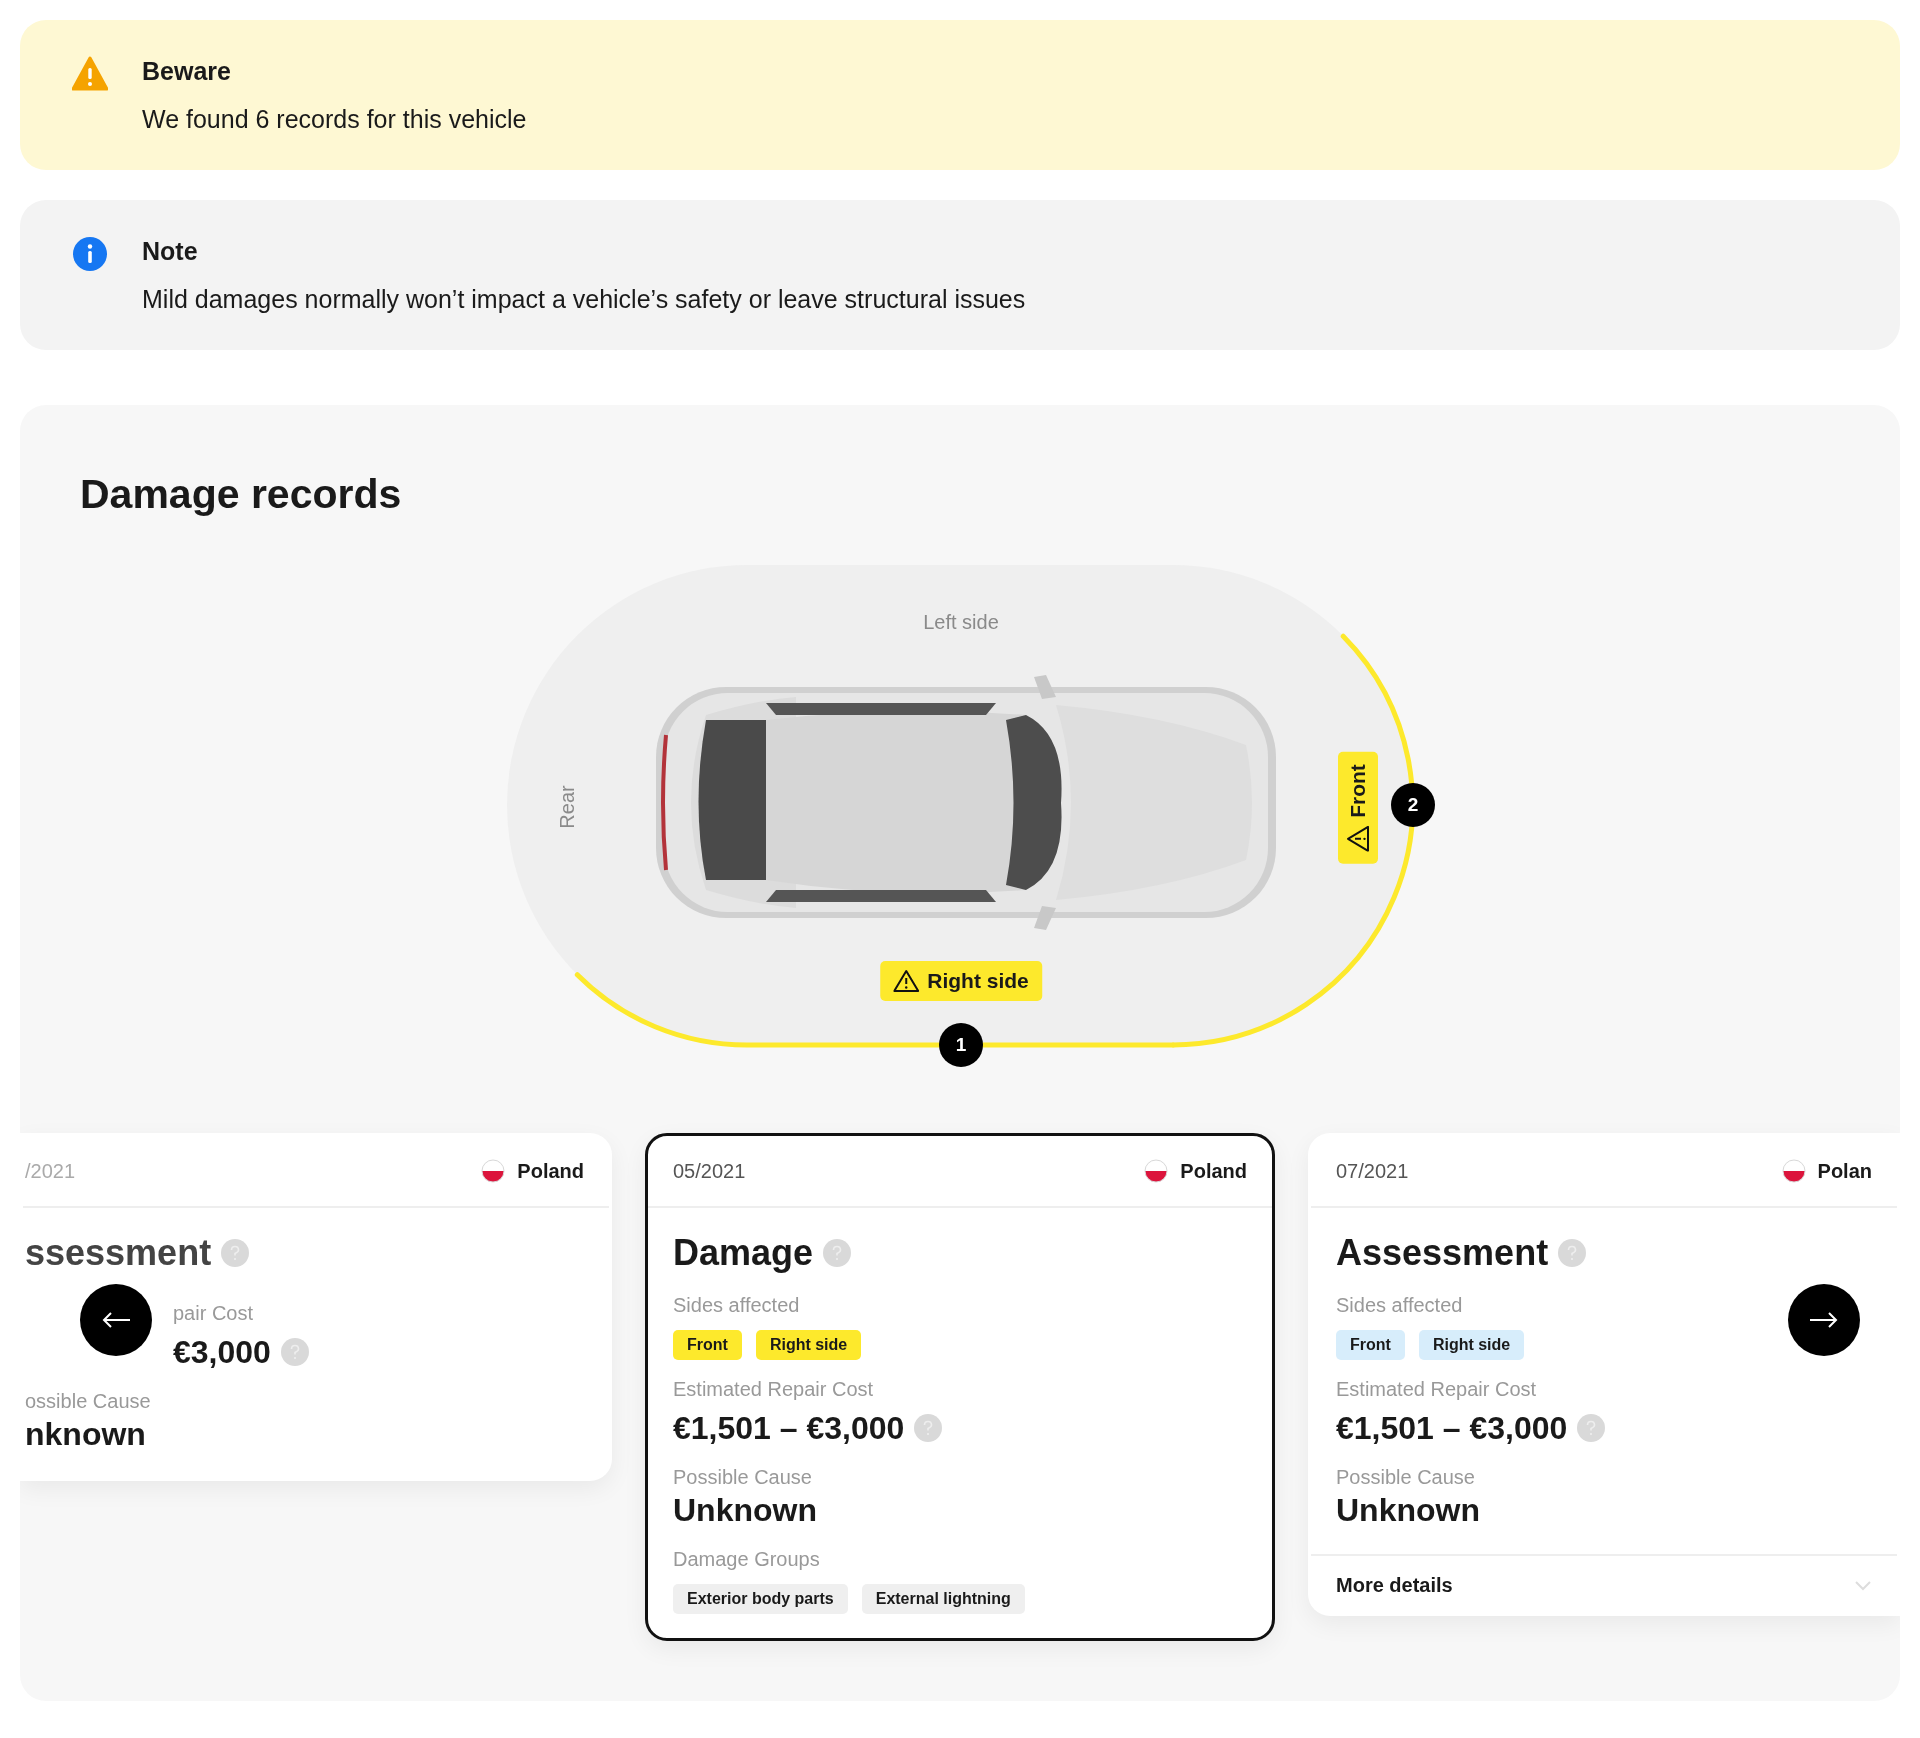 This screenshot has width=1920, height=1738. What do you see at coordinates (214, 1313) in the screenshot?
I see `field-label: pair Cost` at bounding box center [214, 1313].